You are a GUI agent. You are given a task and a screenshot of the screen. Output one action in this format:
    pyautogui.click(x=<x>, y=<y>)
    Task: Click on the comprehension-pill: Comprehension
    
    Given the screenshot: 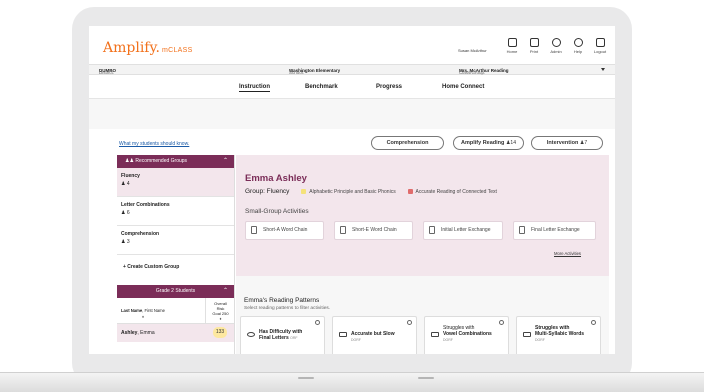 What is the action you would take?
    pyautogui.click(x=407, y=143)
    